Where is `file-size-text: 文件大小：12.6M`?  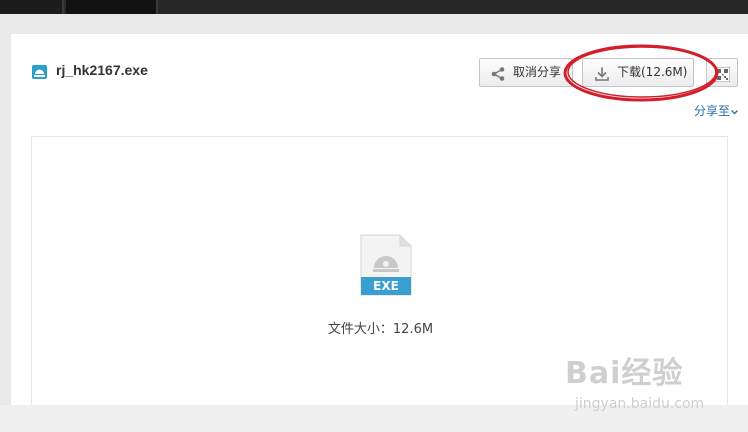
file-size-text: 文件大小：12.6M is located at coordinates (380, 329).